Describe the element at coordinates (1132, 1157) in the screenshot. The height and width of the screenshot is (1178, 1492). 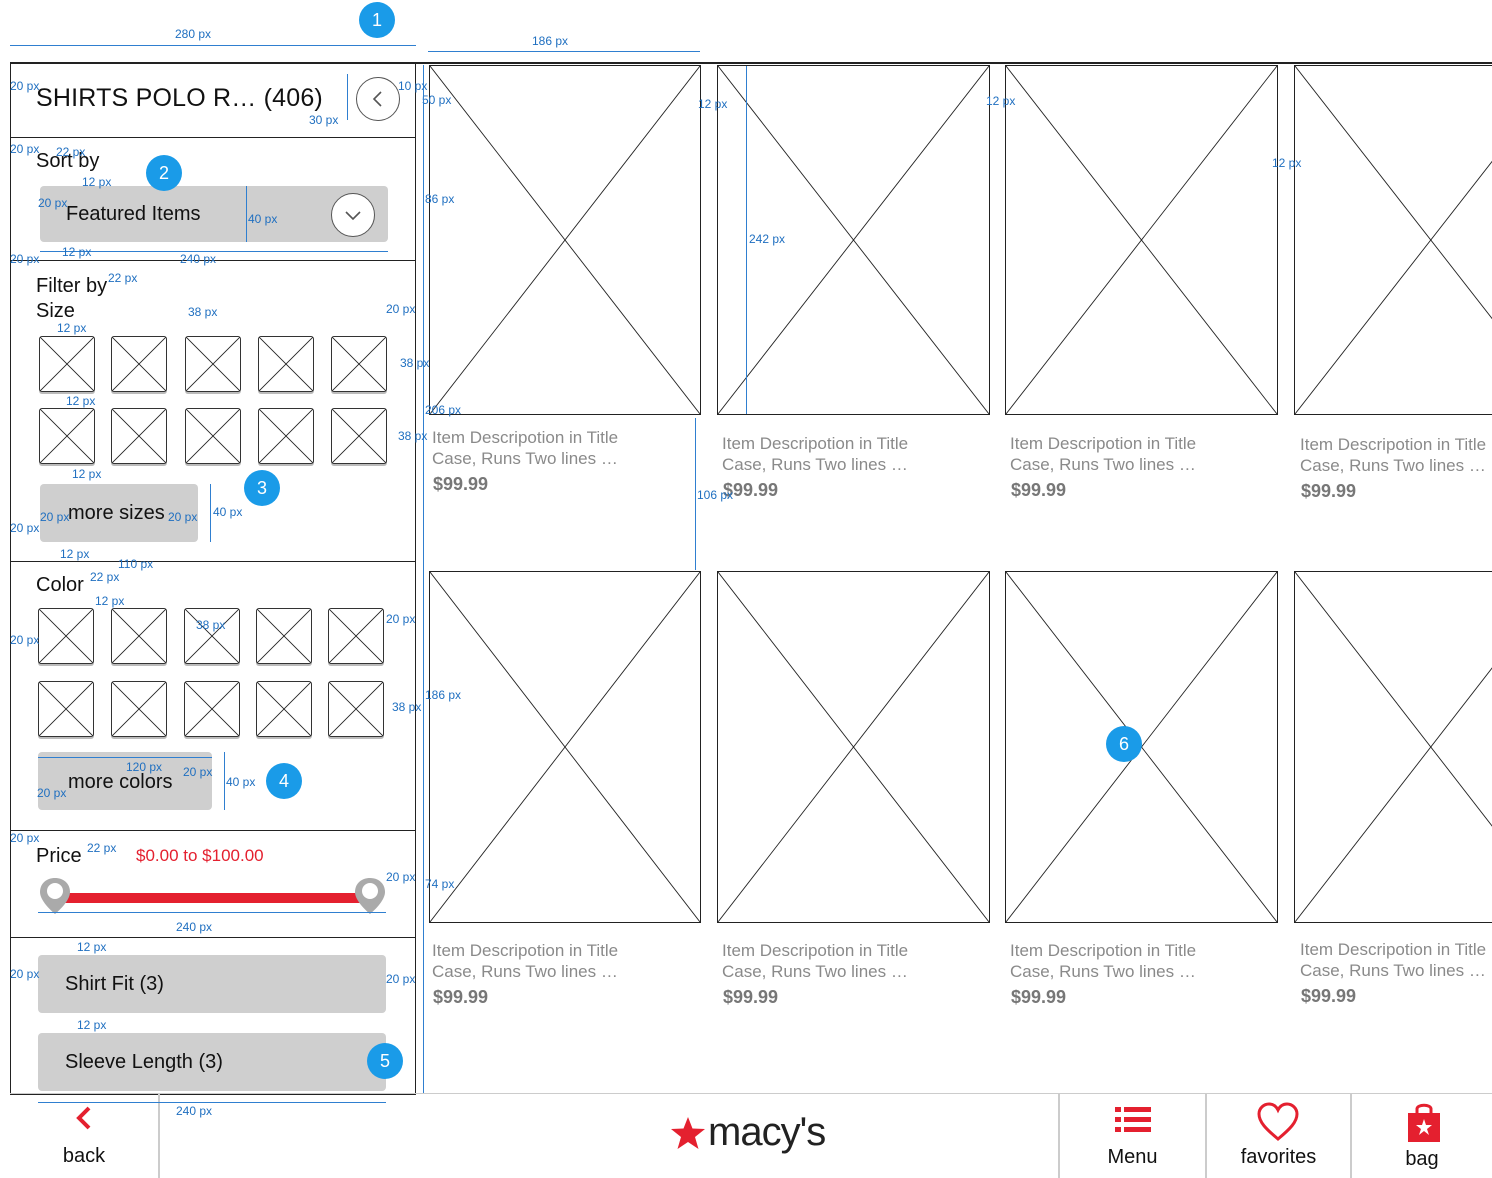
I see `menu-label: Menu` at that location.